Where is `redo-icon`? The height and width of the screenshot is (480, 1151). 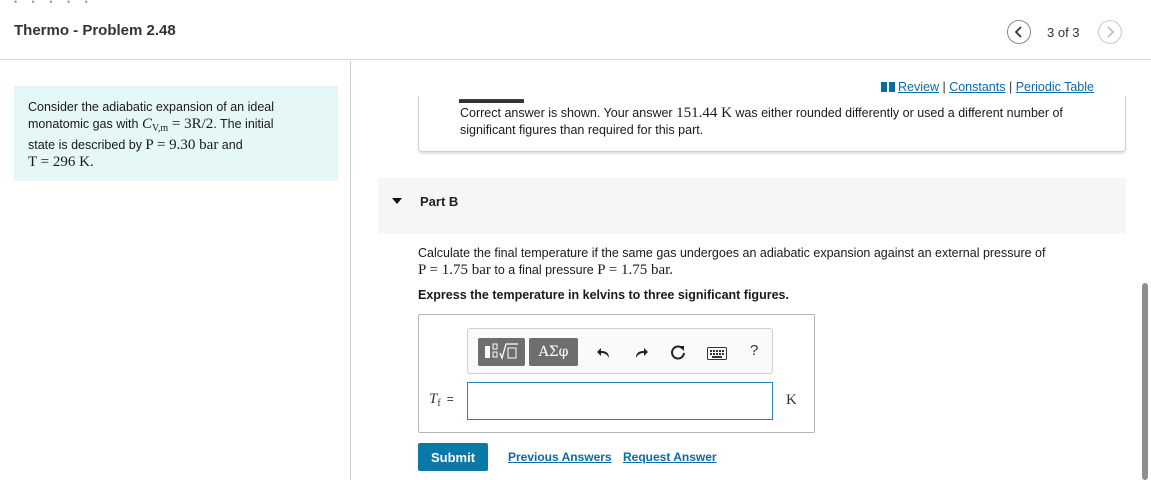 redo-icon is located at coordinates (642, 353).